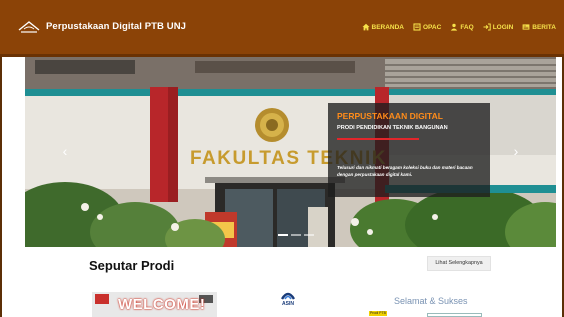 The height and width of the screenshot is (317, 564). I want to click on brand-title: Perpustakaan Digital PTB UNJ, so click(116, 26).